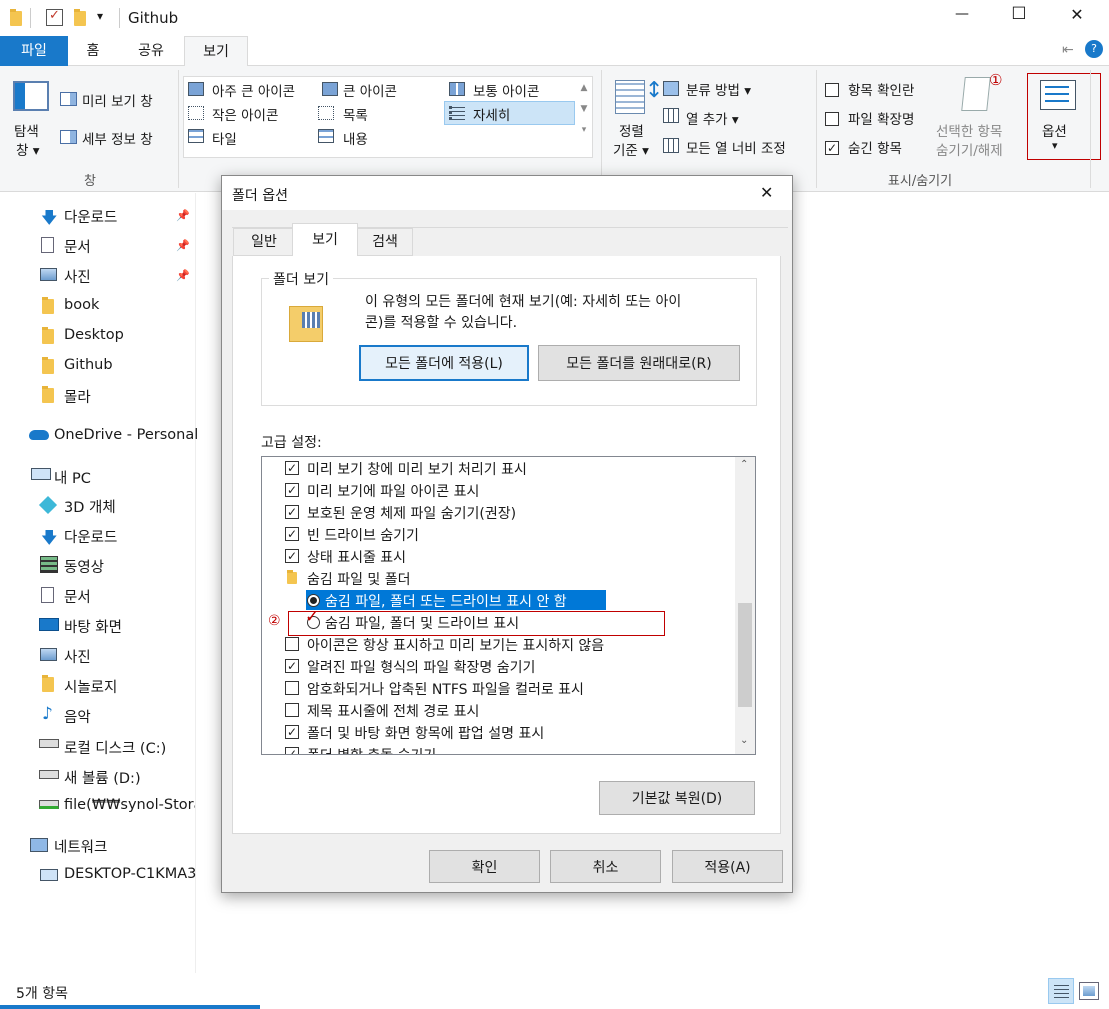 The height and width of the screenshot is (1009, 1109). Describe the element at coordinates (77, 246) in the screenshot. I see `sidebar-item-documents: 문서` at that location.